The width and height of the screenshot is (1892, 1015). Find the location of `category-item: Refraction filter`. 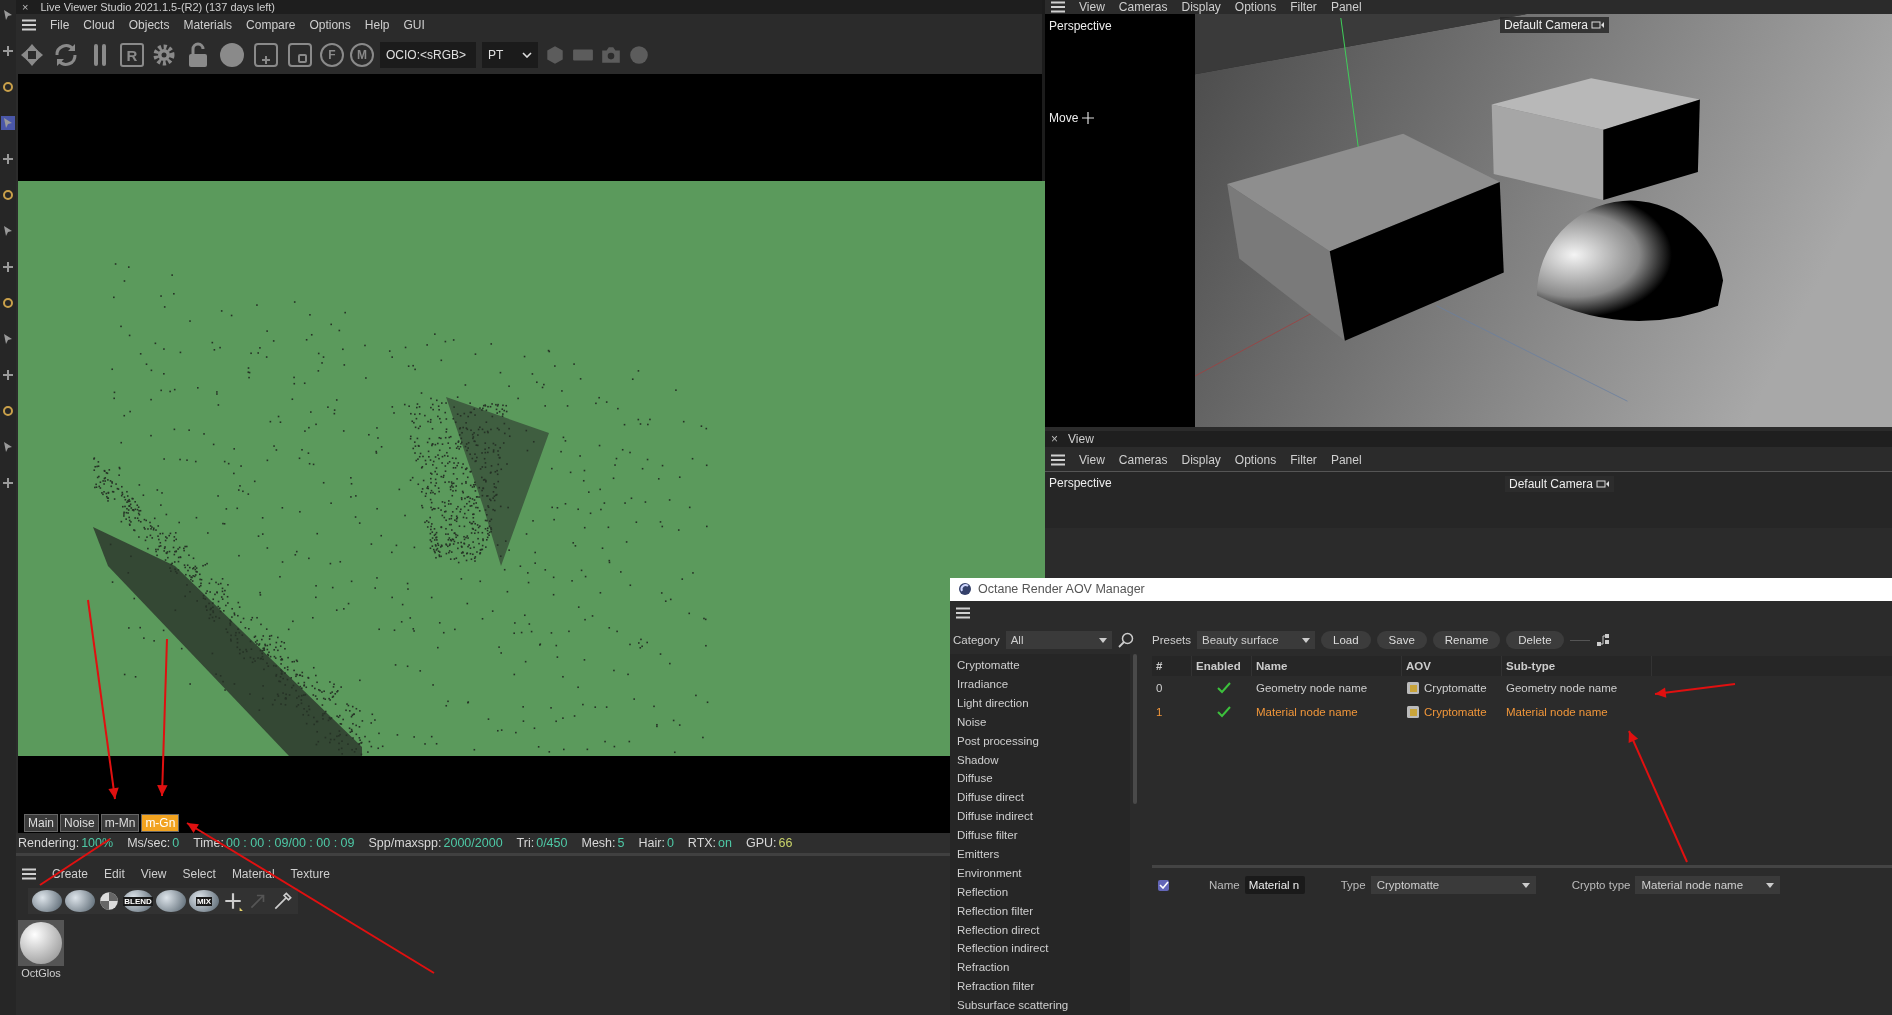

category-item: Refraction filter is located at coordinates (1043, 987).